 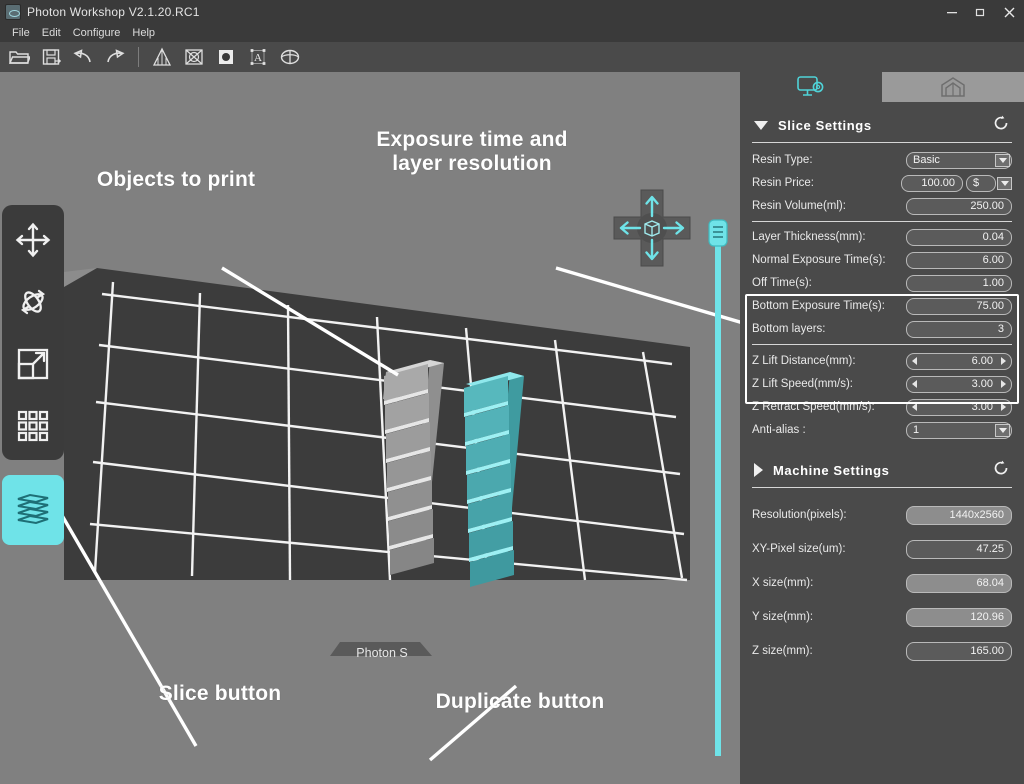 What do you see at coordinates (162, 57) in the screenshot?
I see `supports-icon` at bounding box center [162, 57].